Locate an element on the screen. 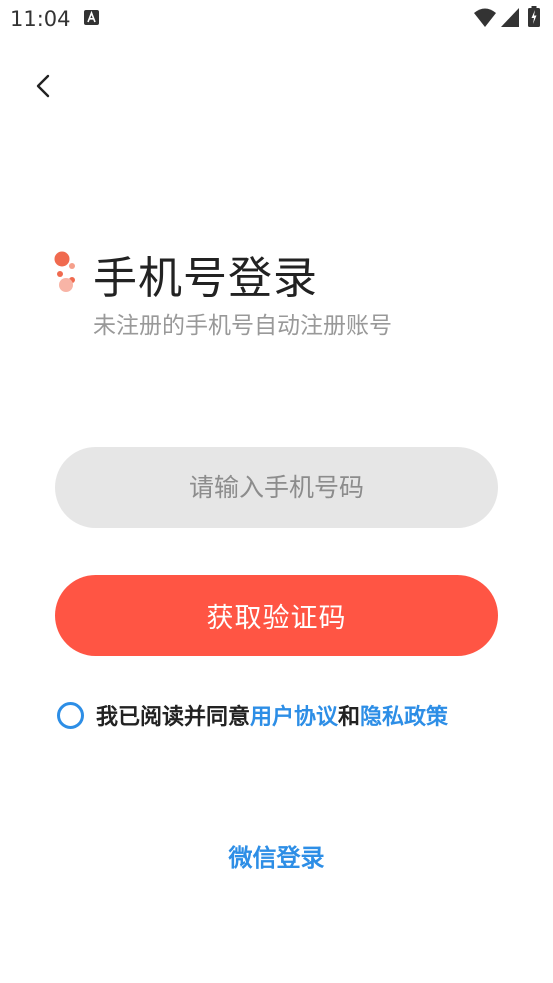 The image size is (553, 983). cell-signal-icon is located at coordinates (510, 17).